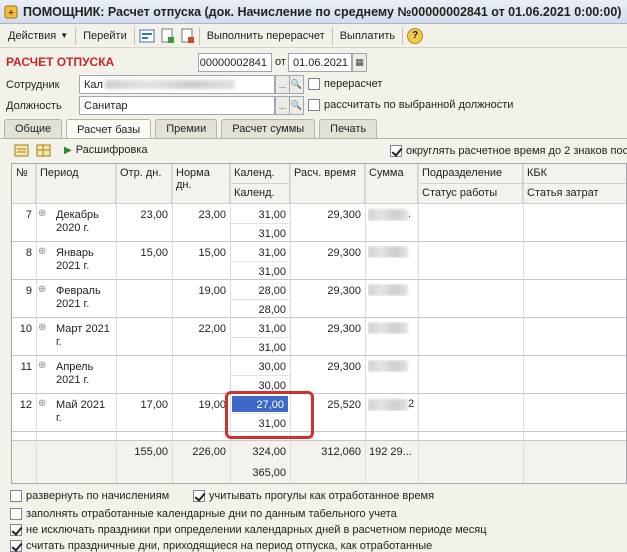 Image resolution: width=627 pixels, height=552 pixels. I want to click on play-icon: ▶, so click(68, 150).